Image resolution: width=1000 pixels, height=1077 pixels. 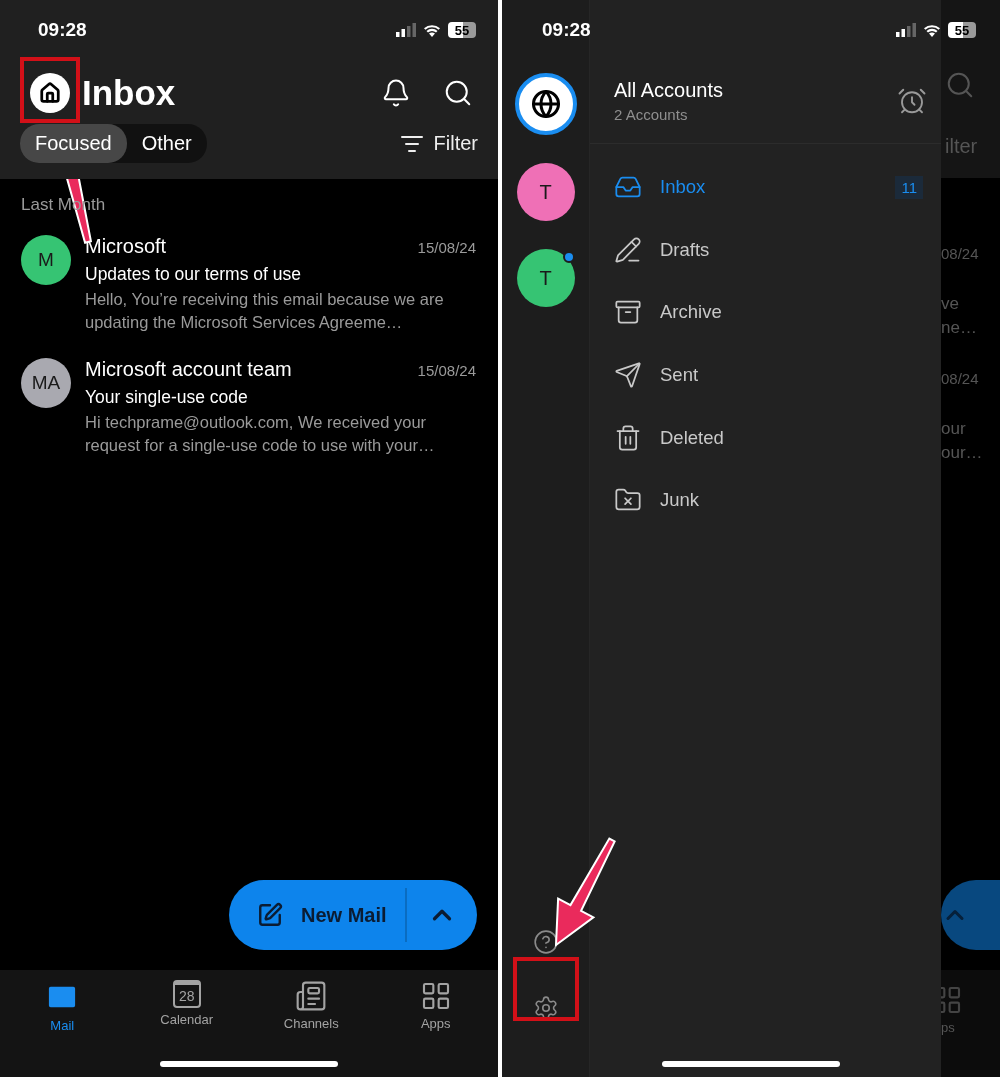 What do you see at coordinates (435, 1007) in the screenshot?
I see `tab-bar-item: Apps` at bounding box center [435, 1007].